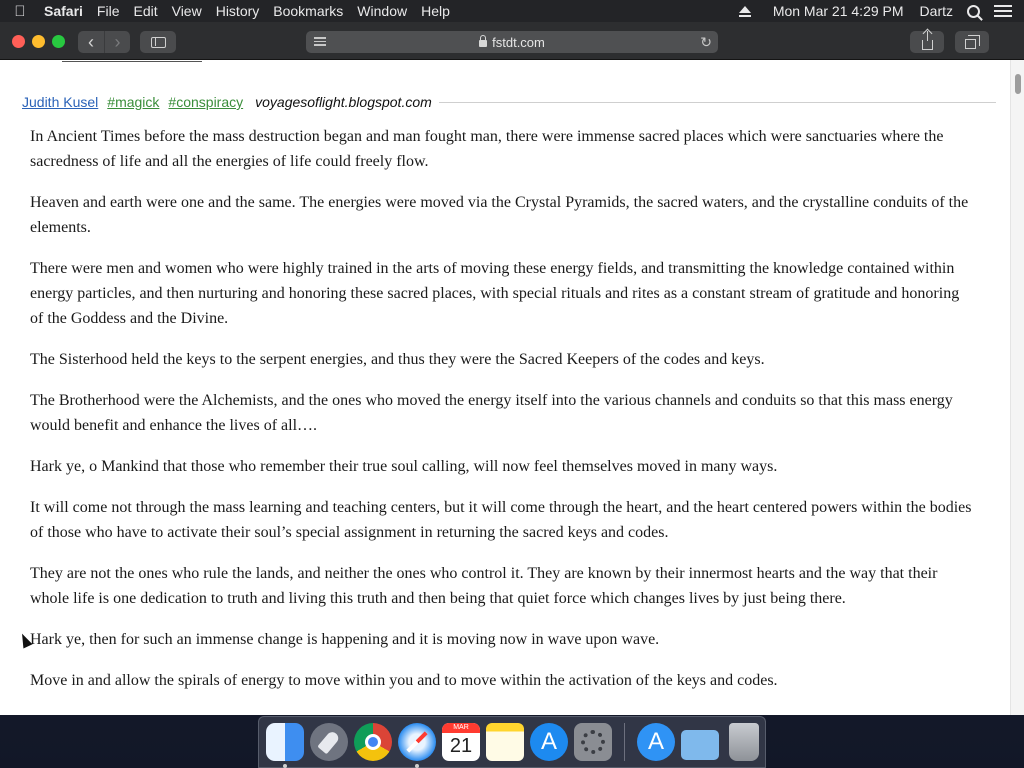  I want to click on cut-off-element, so click(132, 61).